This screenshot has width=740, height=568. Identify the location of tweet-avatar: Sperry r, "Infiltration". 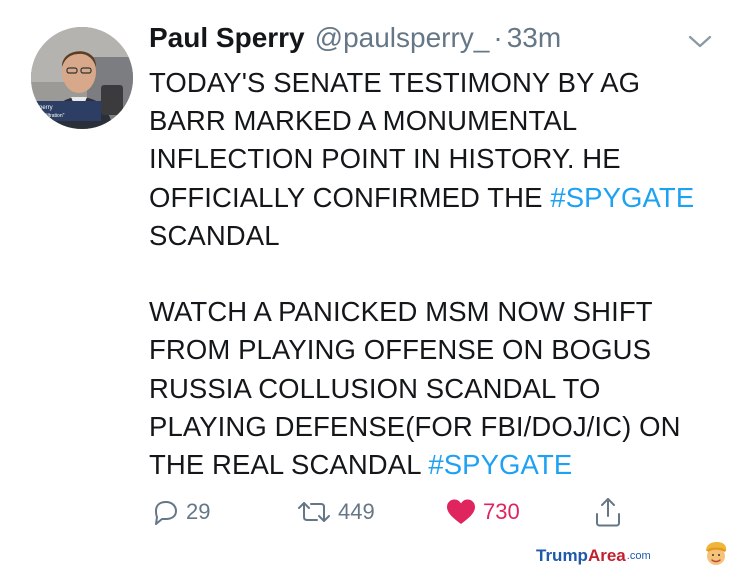
(82, 78).